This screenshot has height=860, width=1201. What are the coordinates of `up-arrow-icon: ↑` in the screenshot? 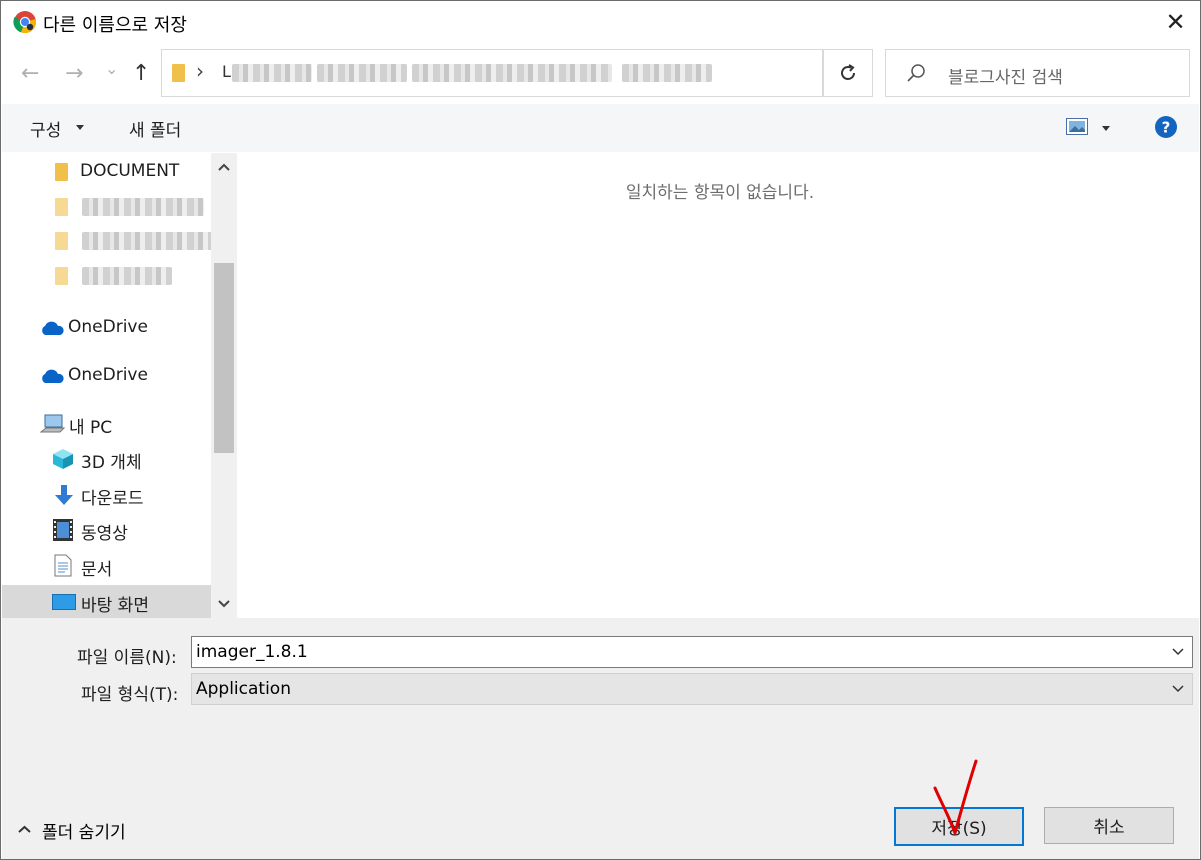 It's located at (141, 73).